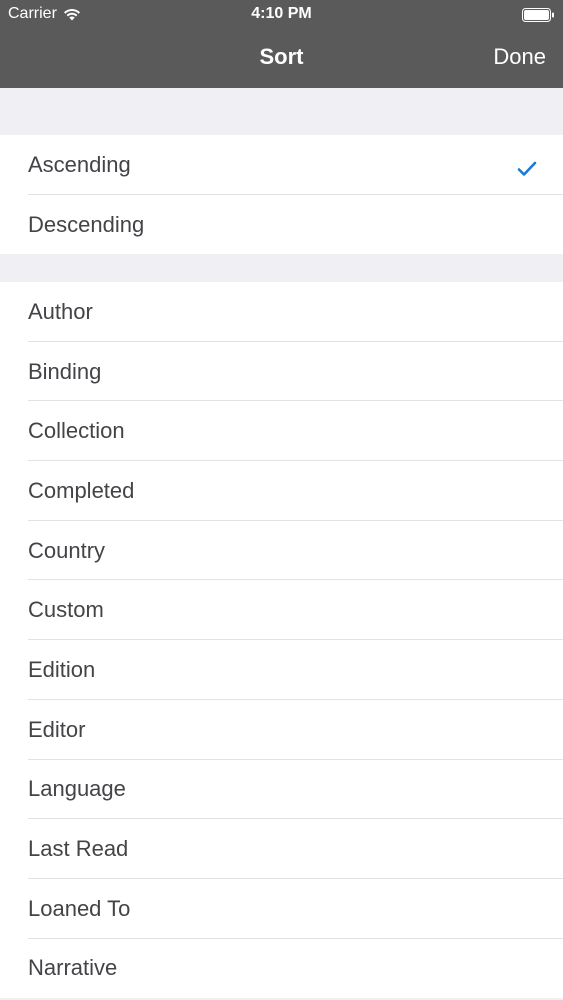 The height and width of the screenshot is (1000, 563). I want to click on sort-field-label: Author, so click(60, 311).